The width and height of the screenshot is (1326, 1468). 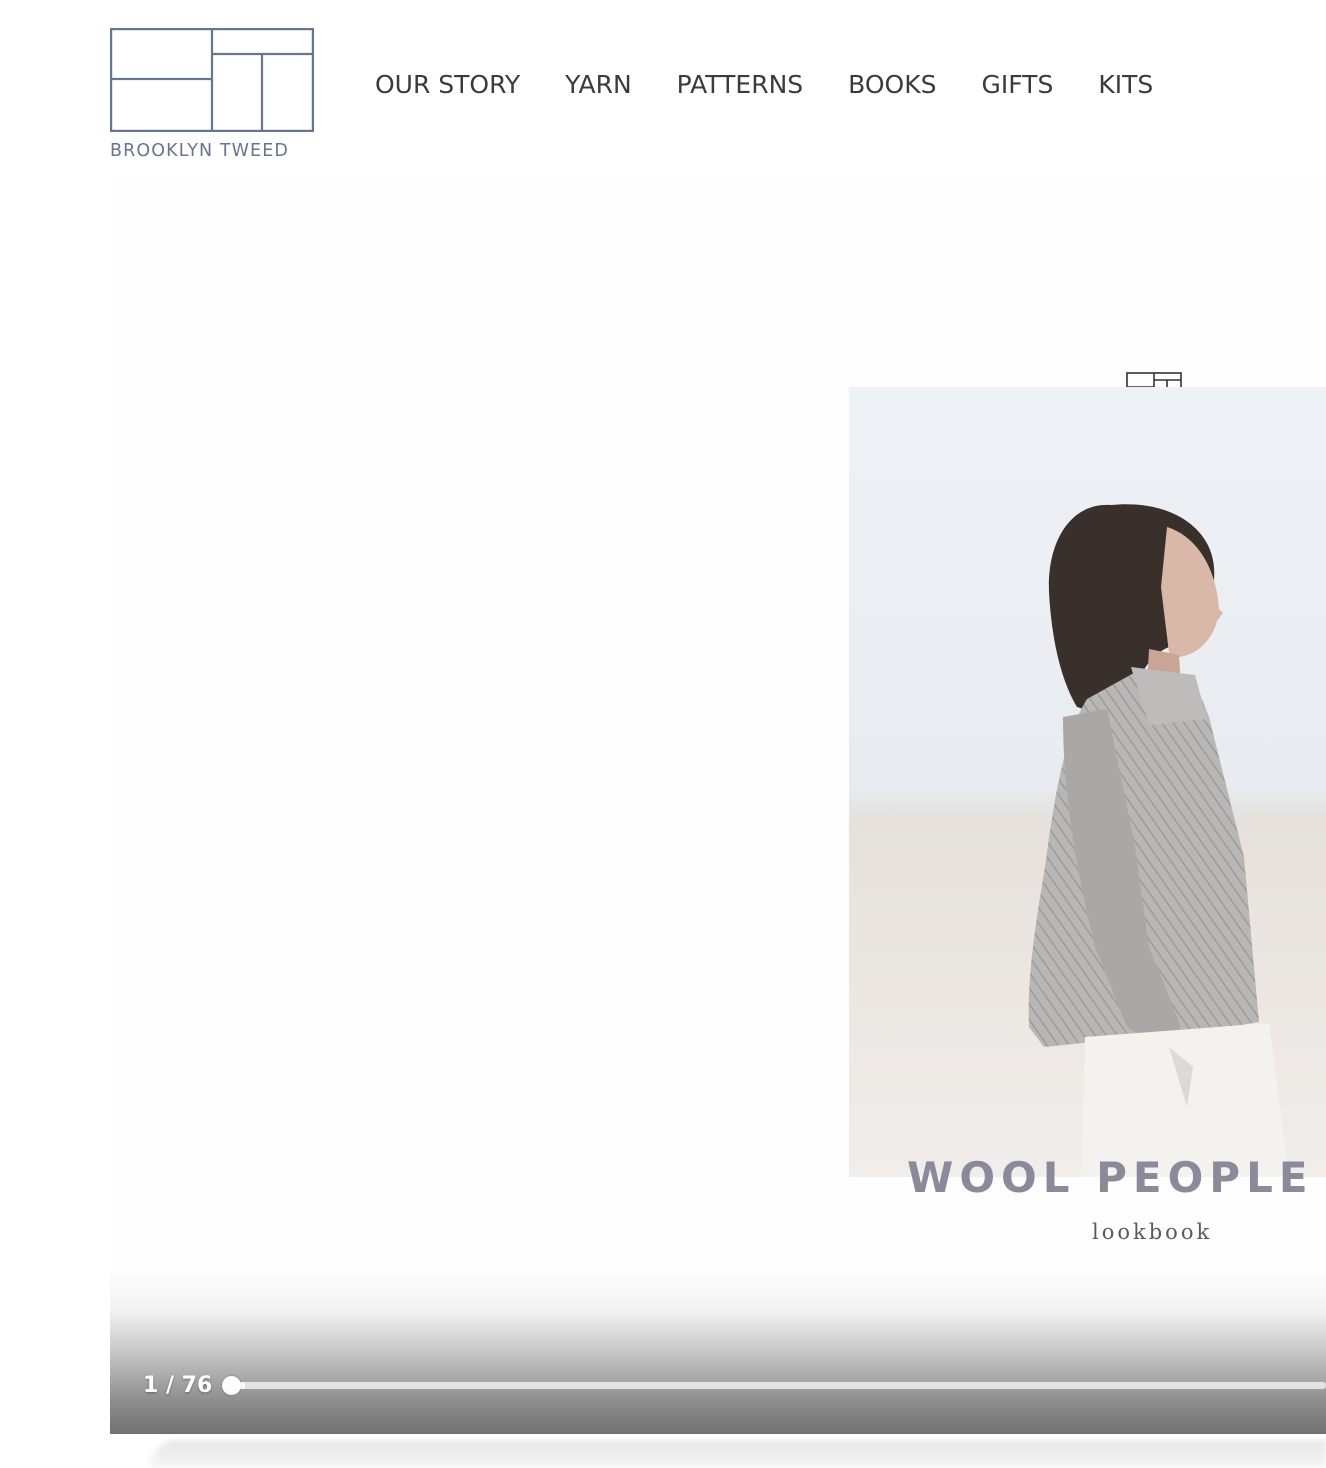 What do you see at coordinates (738, 1454) in the screenshot?
I see `viewer-bottom-shadow` at bounding box center [738, 1454].